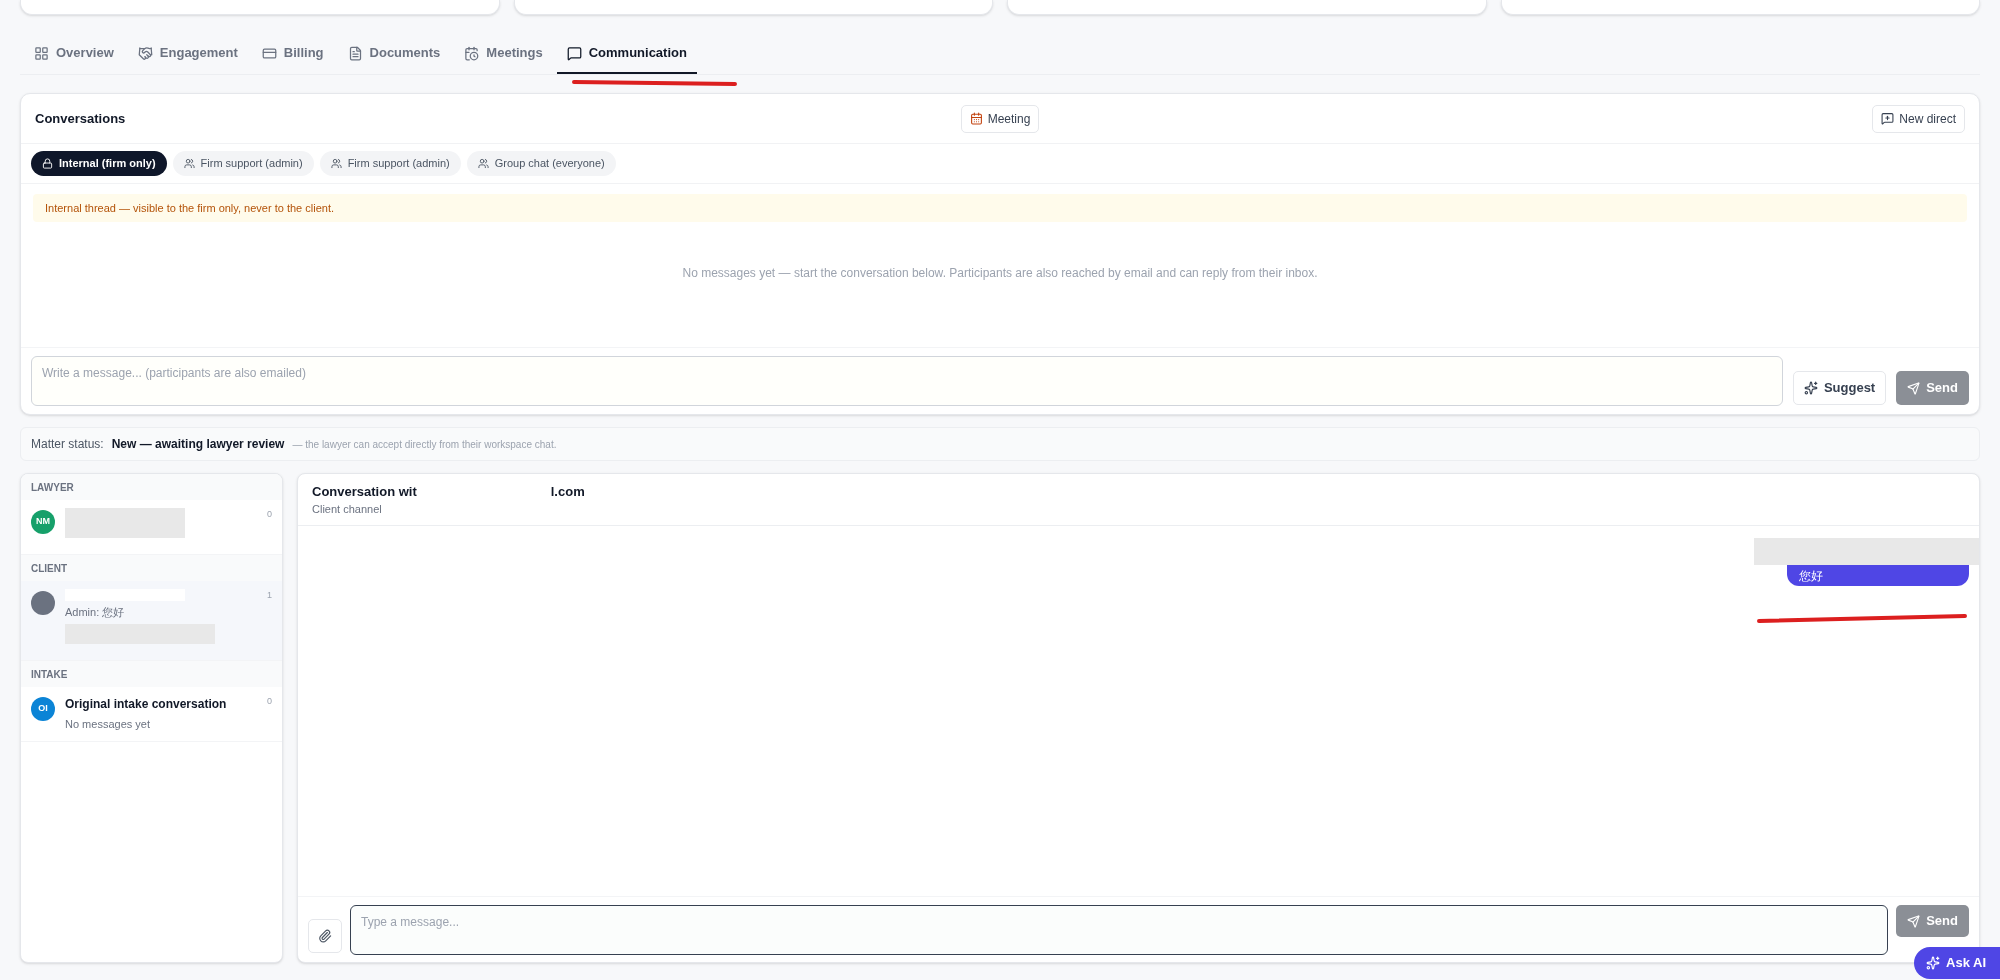 The height and width of the screenshot is (980, 2000). Describe the element at coordinates (146, 704) in the screenshot. I see `conversation-title: Original intake conversation` at that location.